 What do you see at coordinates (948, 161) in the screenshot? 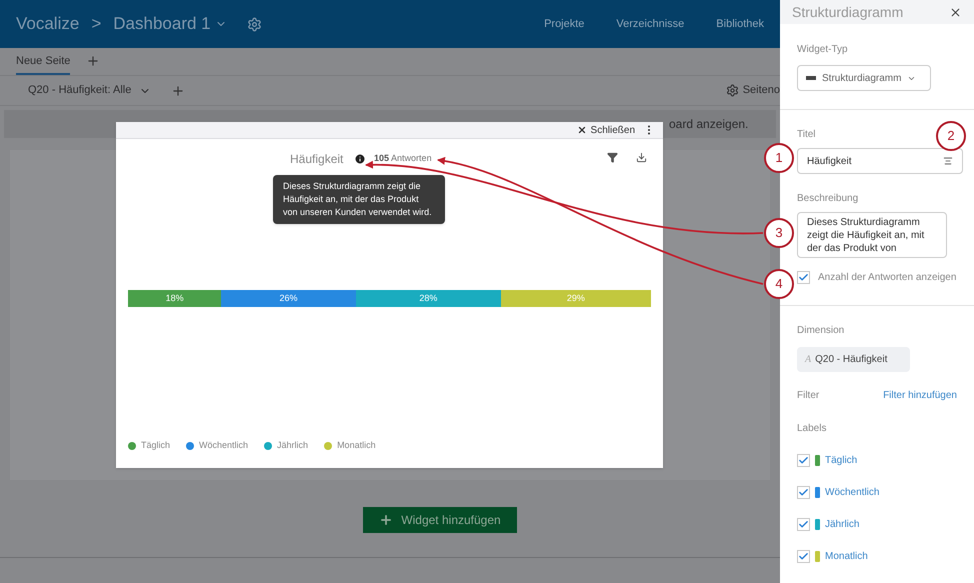
I see `align-center-icon` at bounding box center [948, 161].